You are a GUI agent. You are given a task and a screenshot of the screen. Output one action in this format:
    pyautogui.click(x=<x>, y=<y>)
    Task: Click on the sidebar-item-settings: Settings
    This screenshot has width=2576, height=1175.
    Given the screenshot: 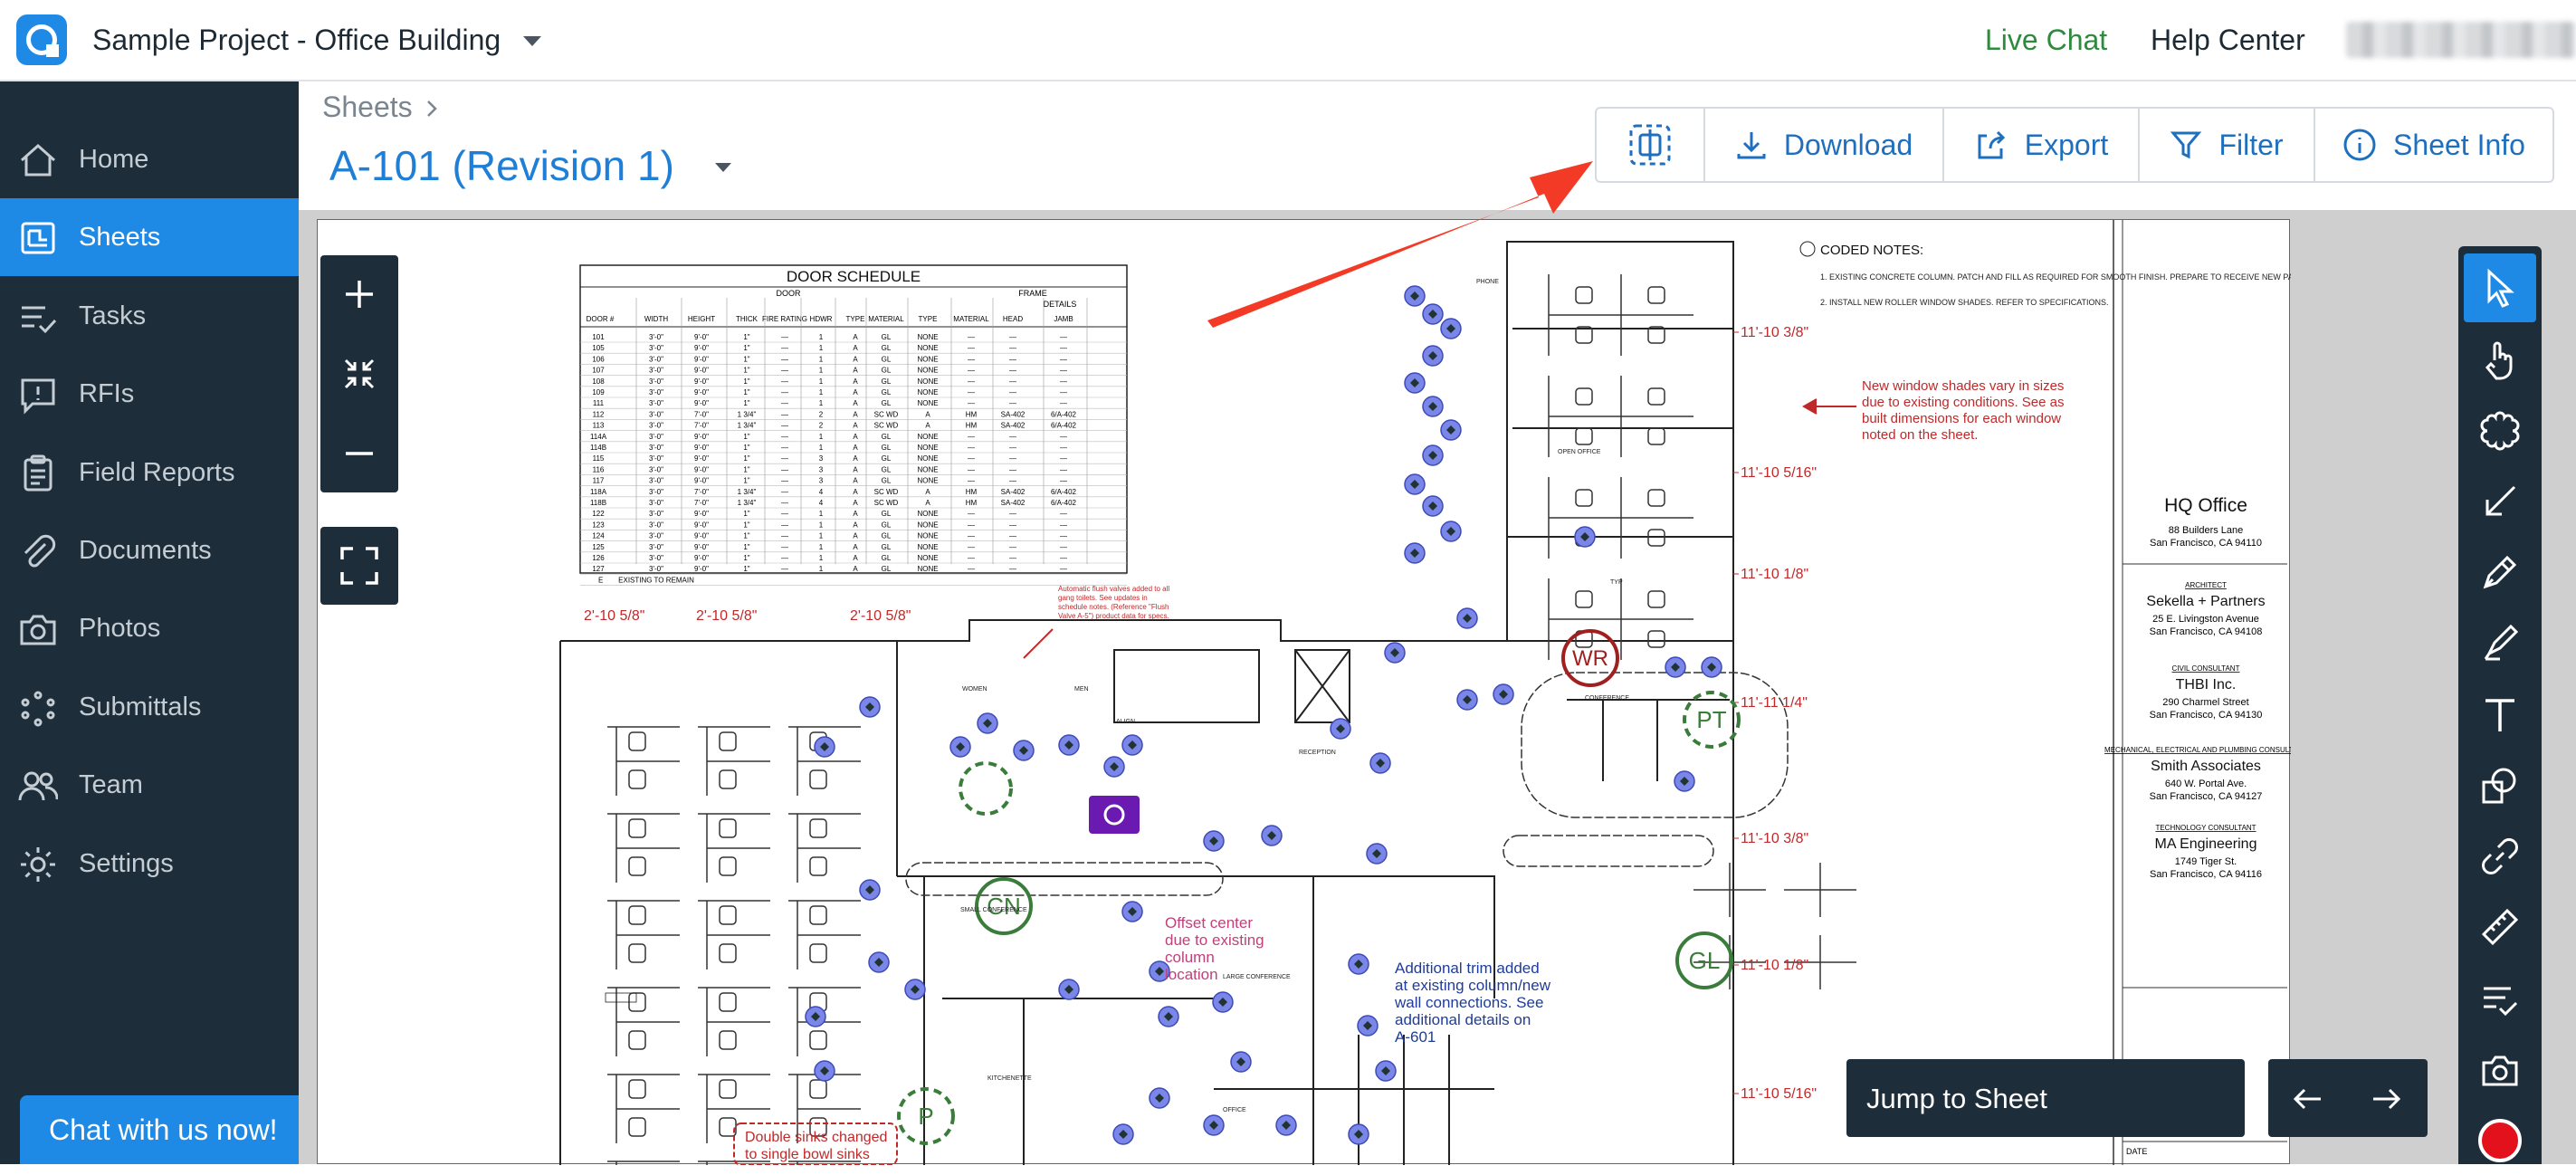 What is the action you would take?
    pyautogui.click(x=149, y=864)
    